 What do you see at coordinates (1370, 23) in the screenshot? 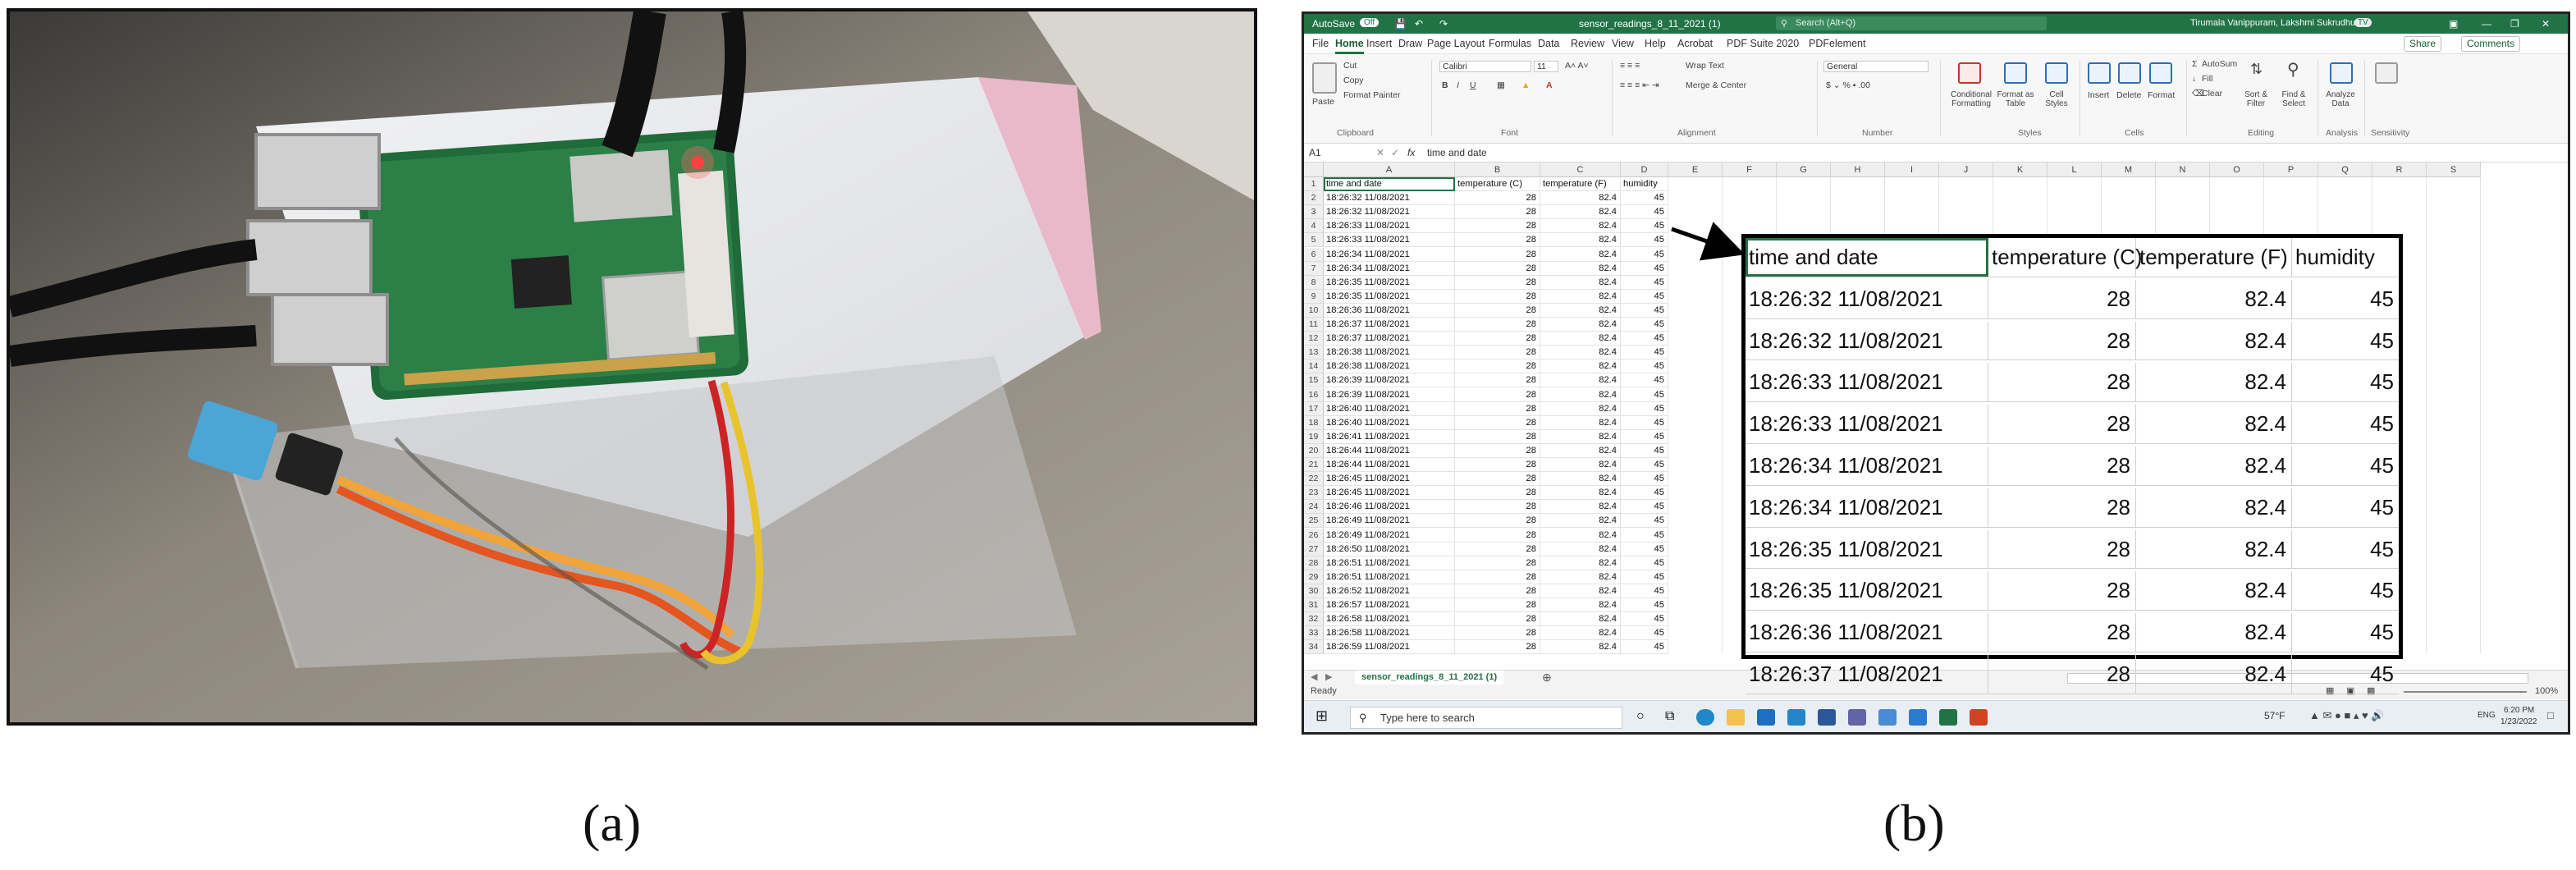
I see `autosave-toggle: Off` at bounding box center [1370, 23].